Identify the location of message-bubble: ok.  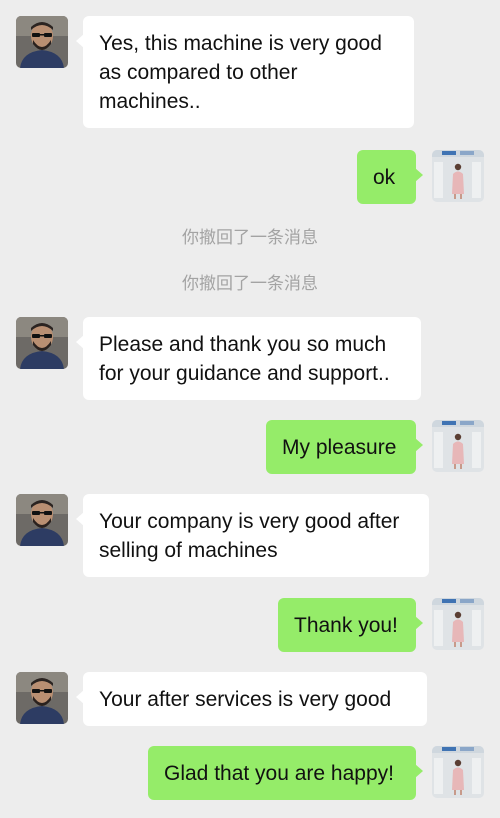
(390, 177).